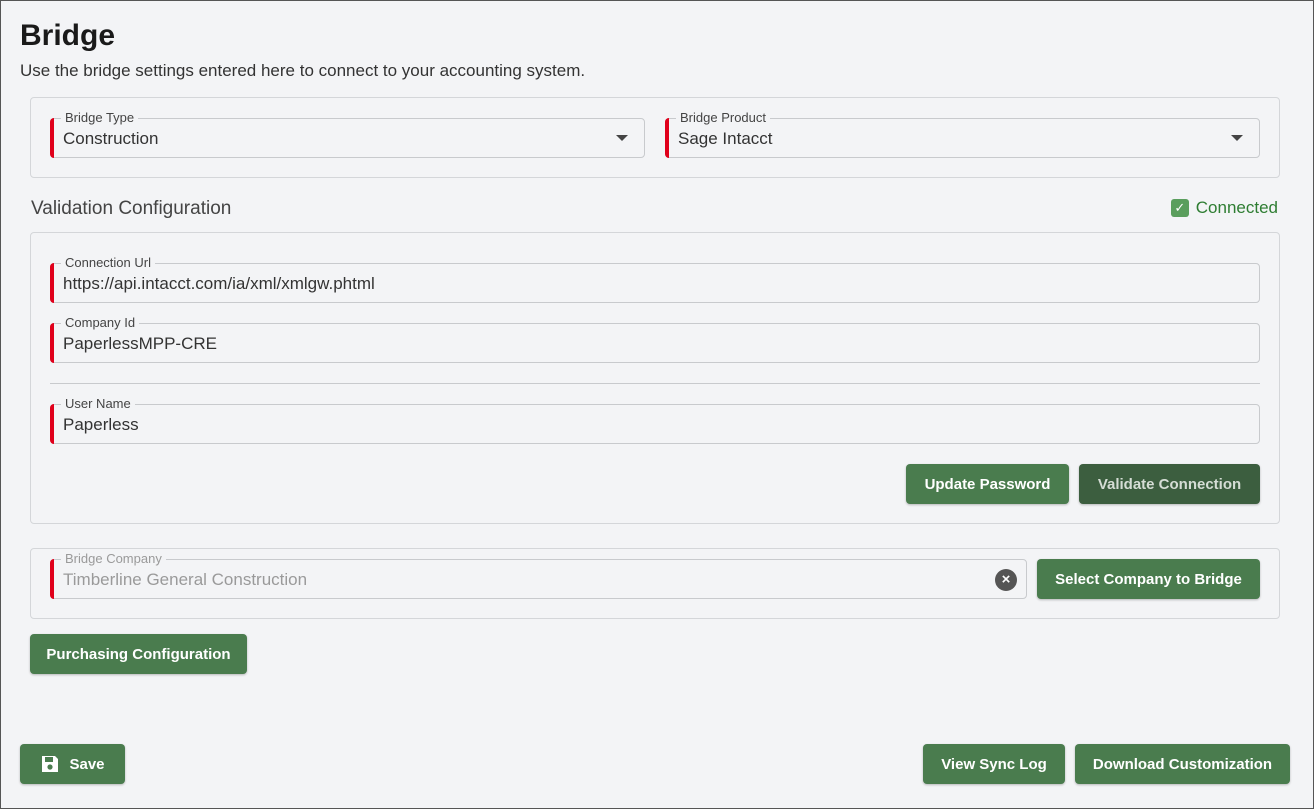  What do you see at coordinates (131, 208) in the screenshot?
I see `validation-heading: Validation Configuration` at bounding box center [131, 208].